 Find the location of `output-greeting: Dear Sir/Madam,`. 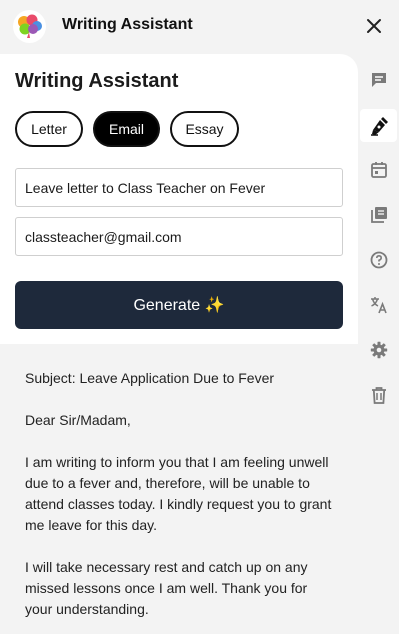

output-greeting: Dear Sir/Madam, is located at coordinates (78, 420).